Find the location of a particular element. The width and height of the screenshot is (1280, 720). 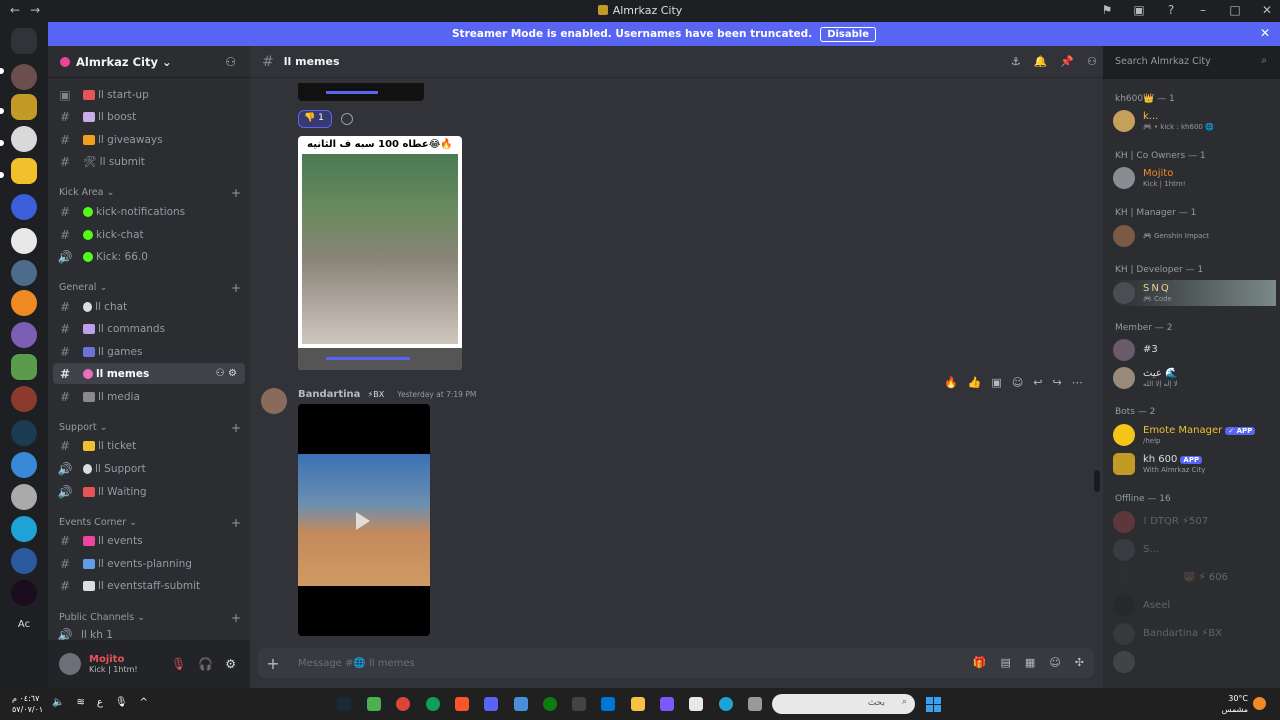

channel-submit: # 🛠 ll submit is located at coordinates (149, 161).